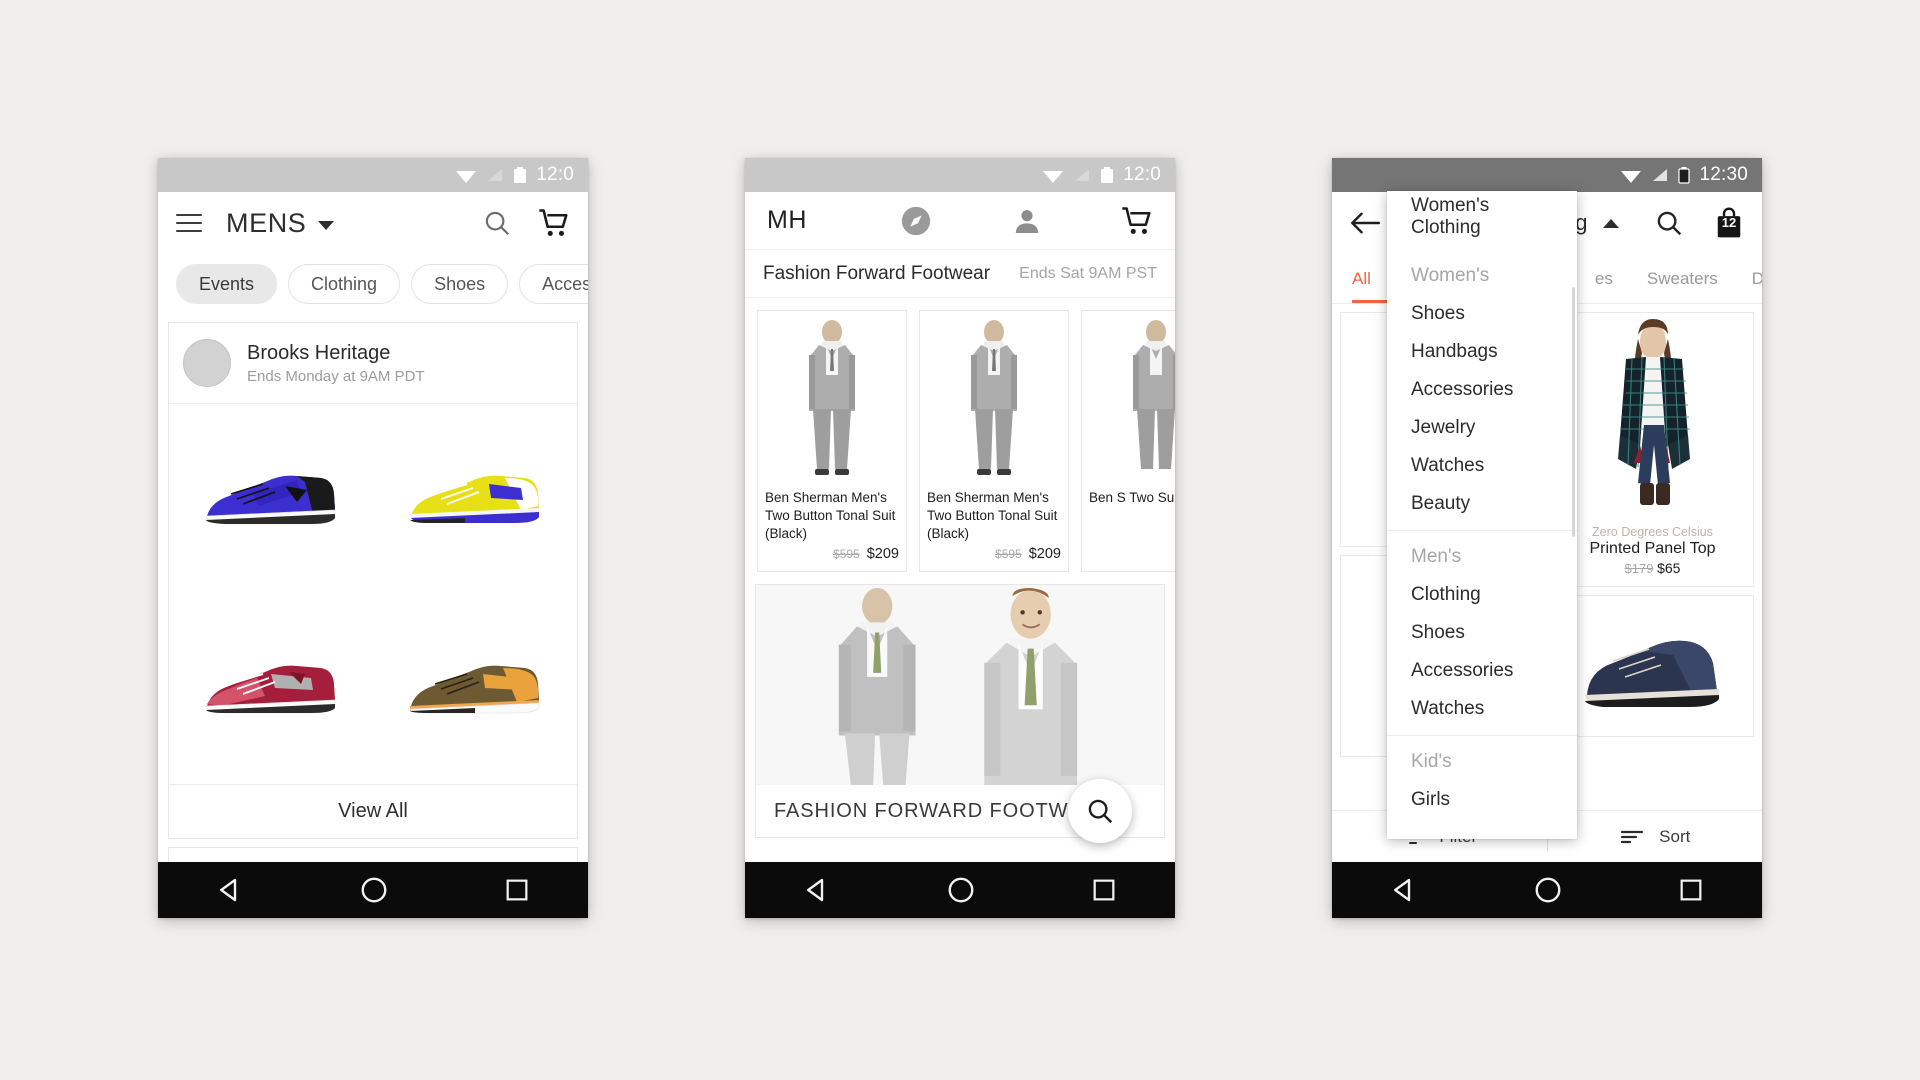 This screenshot has height=1080, width=1920. What do you see at coordinates (1655, 837) in the screenshot?
I see `sort-button: Sort` at bounding box center [1655, 837].